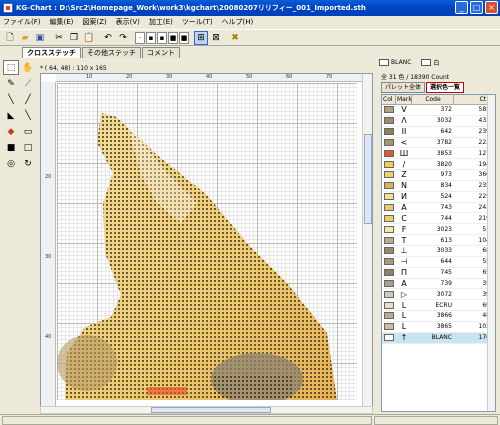  What do you see at coordinates (55, 68) in the screenshot?
I see `coordinate-text: * ( 64, 48)` at bounding box center [55, 68].